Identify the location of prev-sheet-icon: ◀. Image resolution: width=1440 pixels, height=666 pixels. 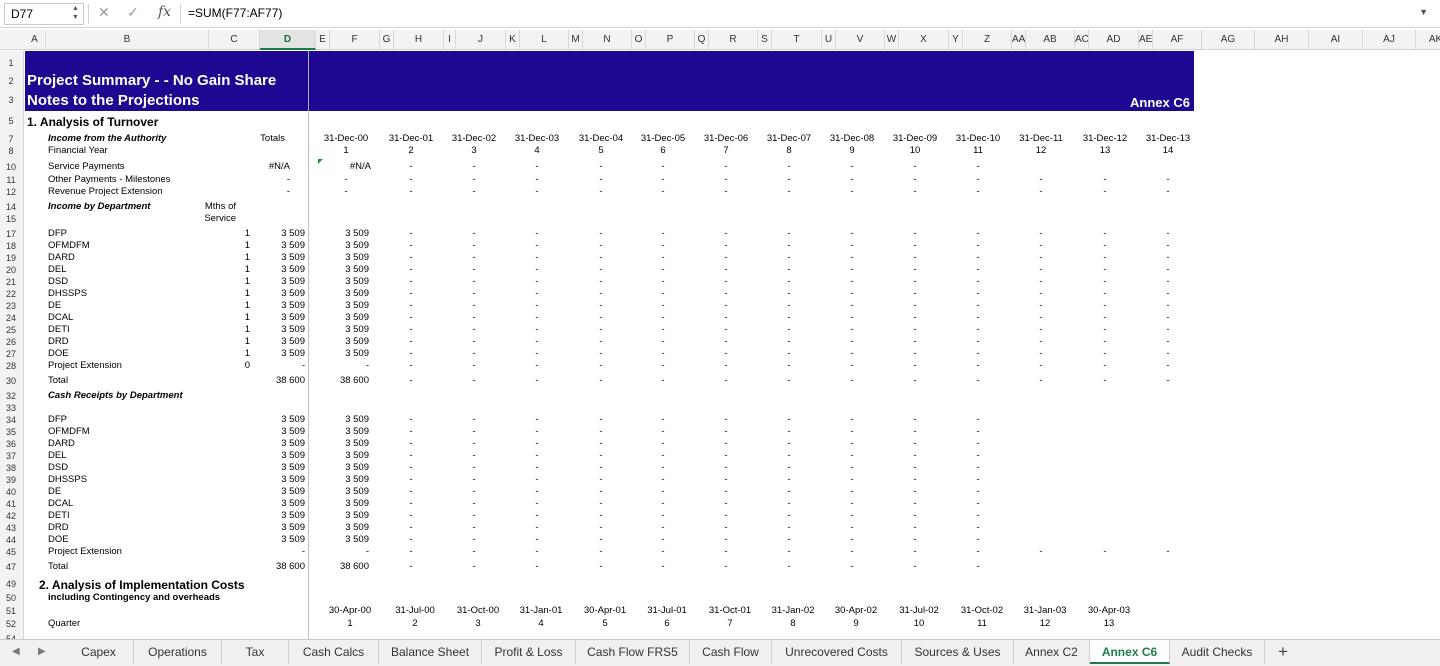
(16, 651).